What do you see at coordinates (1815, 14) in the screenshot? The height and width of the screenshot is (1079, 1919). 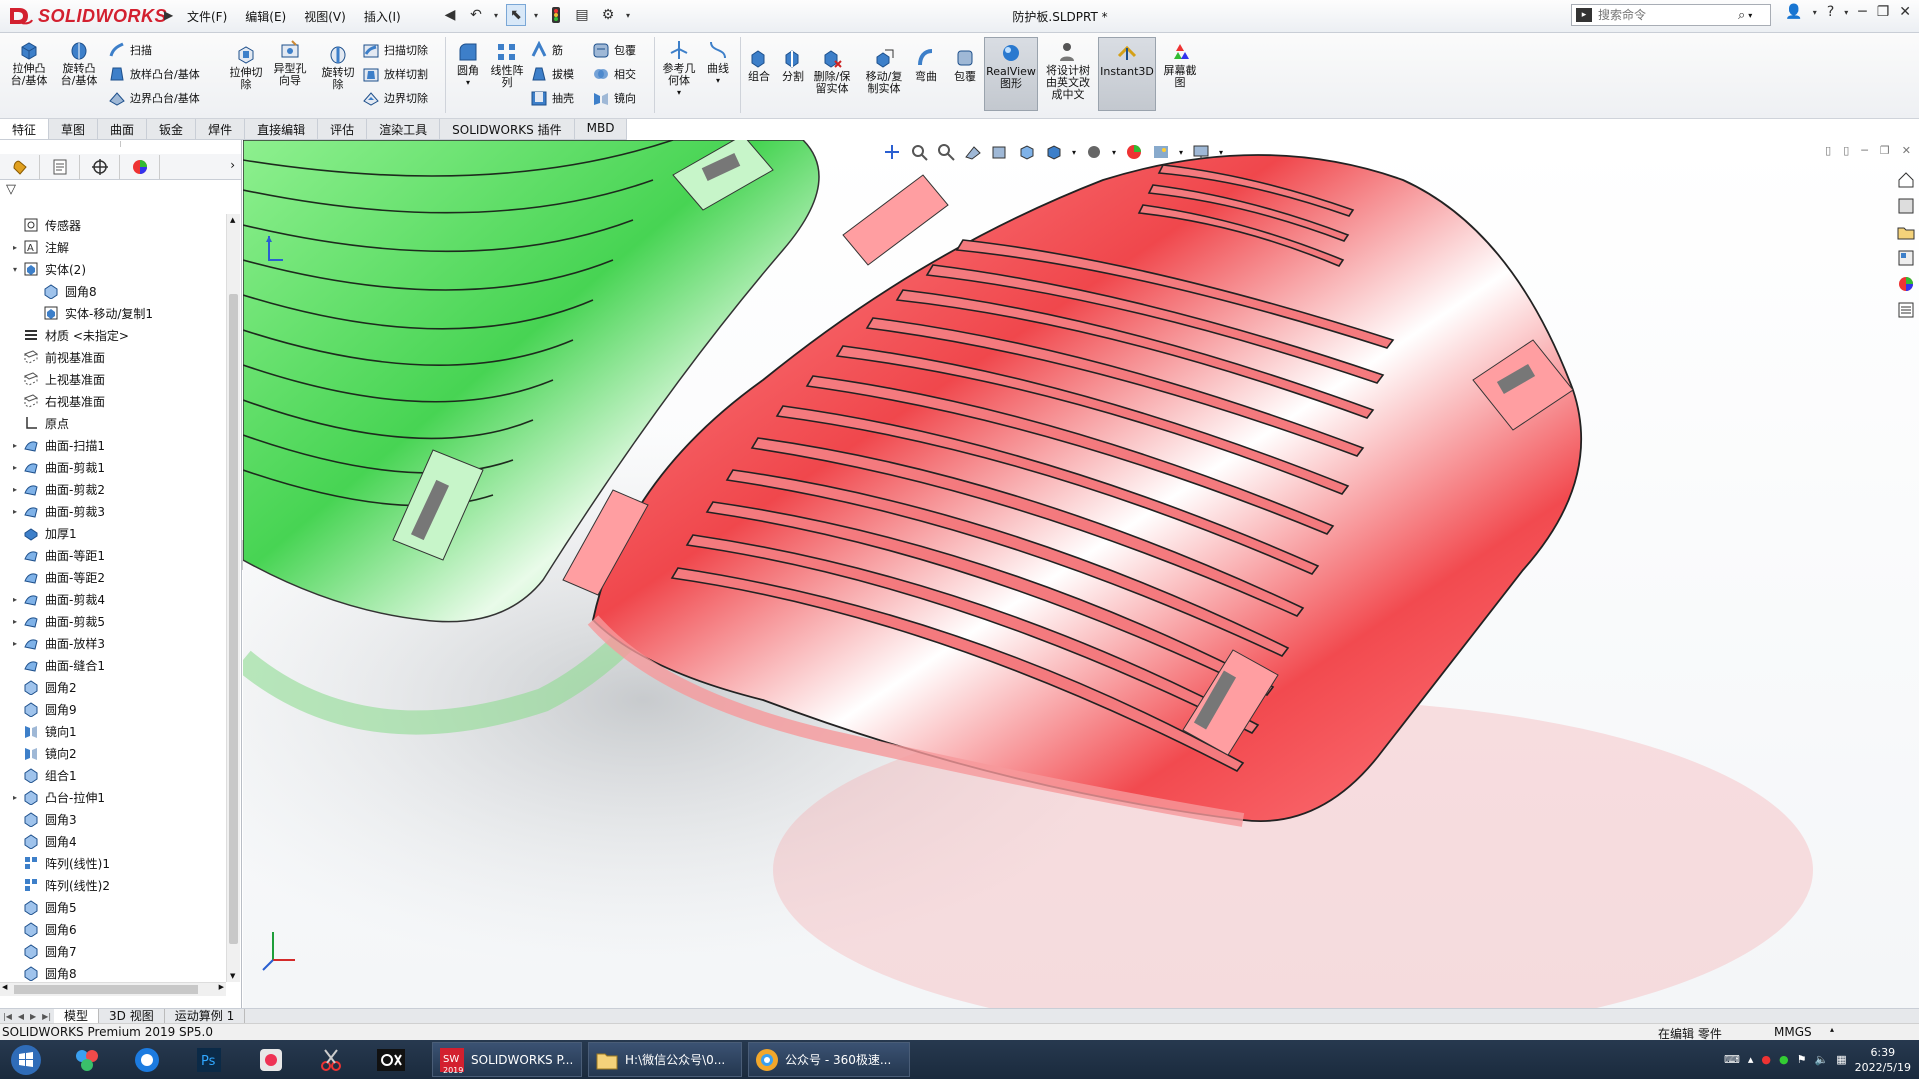 I see `user-dropdown-icon: ▾` at bounding box center [1815, 14].